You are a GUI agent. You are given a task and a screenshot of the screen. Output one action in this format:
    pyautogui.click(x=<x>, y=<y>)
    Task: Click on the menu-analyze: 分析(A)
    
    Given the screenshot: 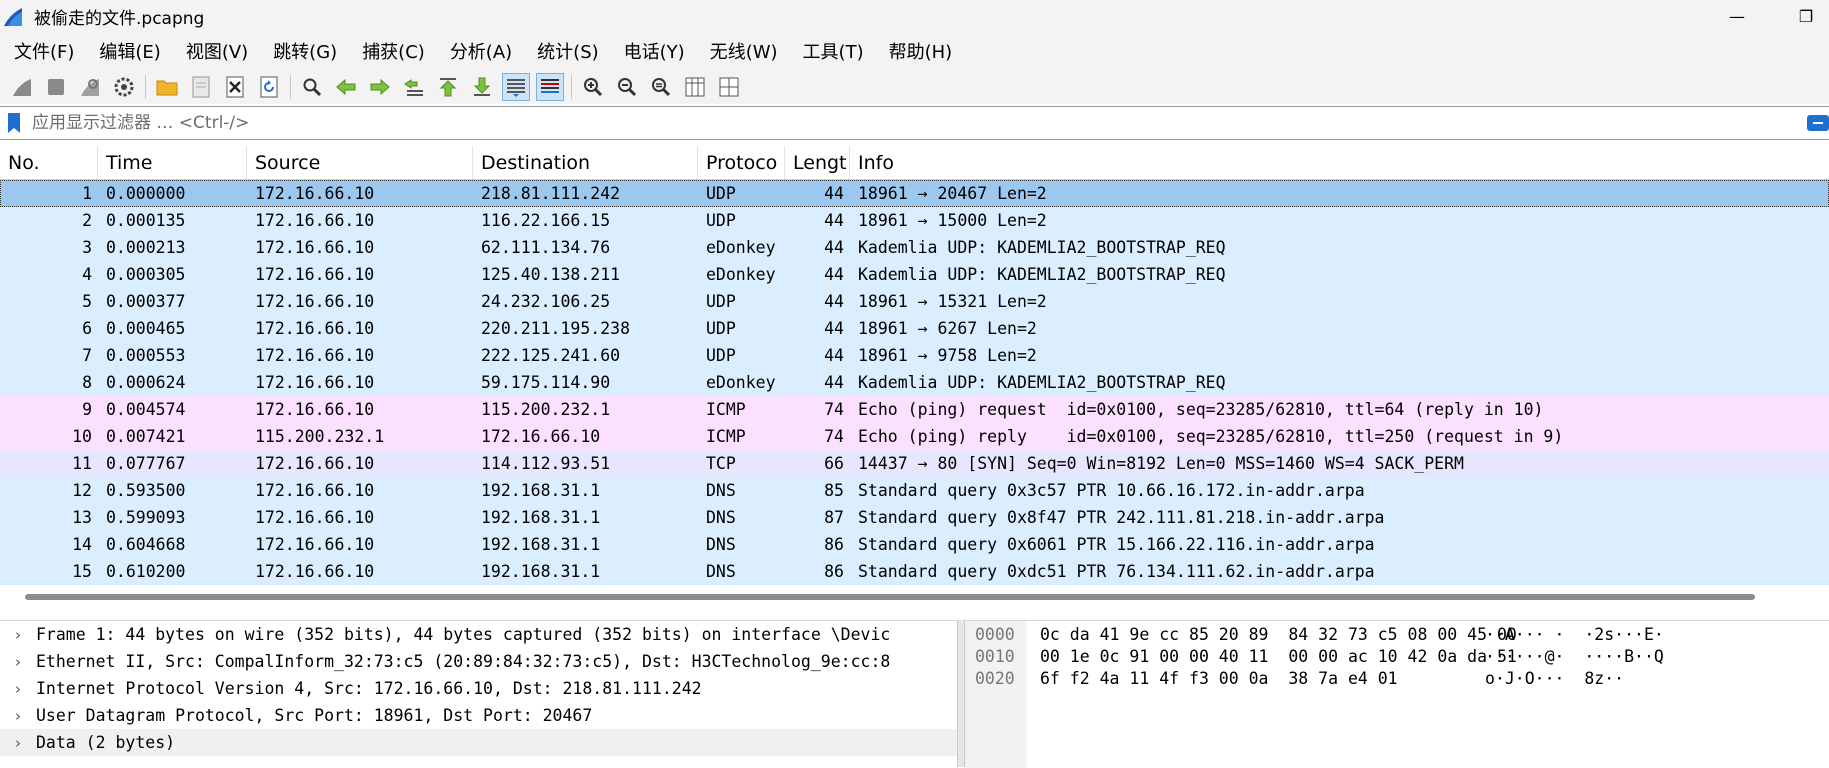 What is the action you would take?
    pyautogui.click(x=481, y=51)
    